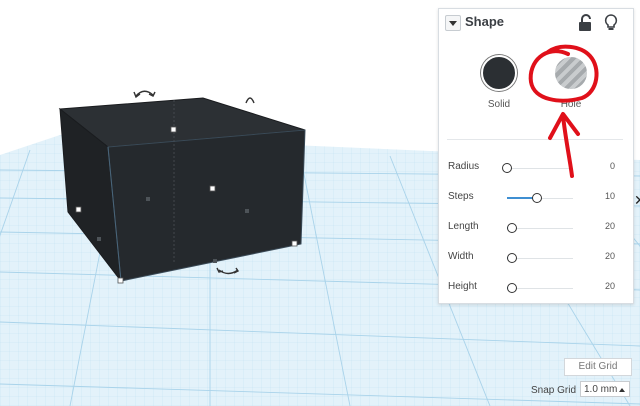 The width and height of the screenshot is (640, 406). Describe the element at coordinates (461, 256) in the screenshot. I see `param-label: Width` at that location.